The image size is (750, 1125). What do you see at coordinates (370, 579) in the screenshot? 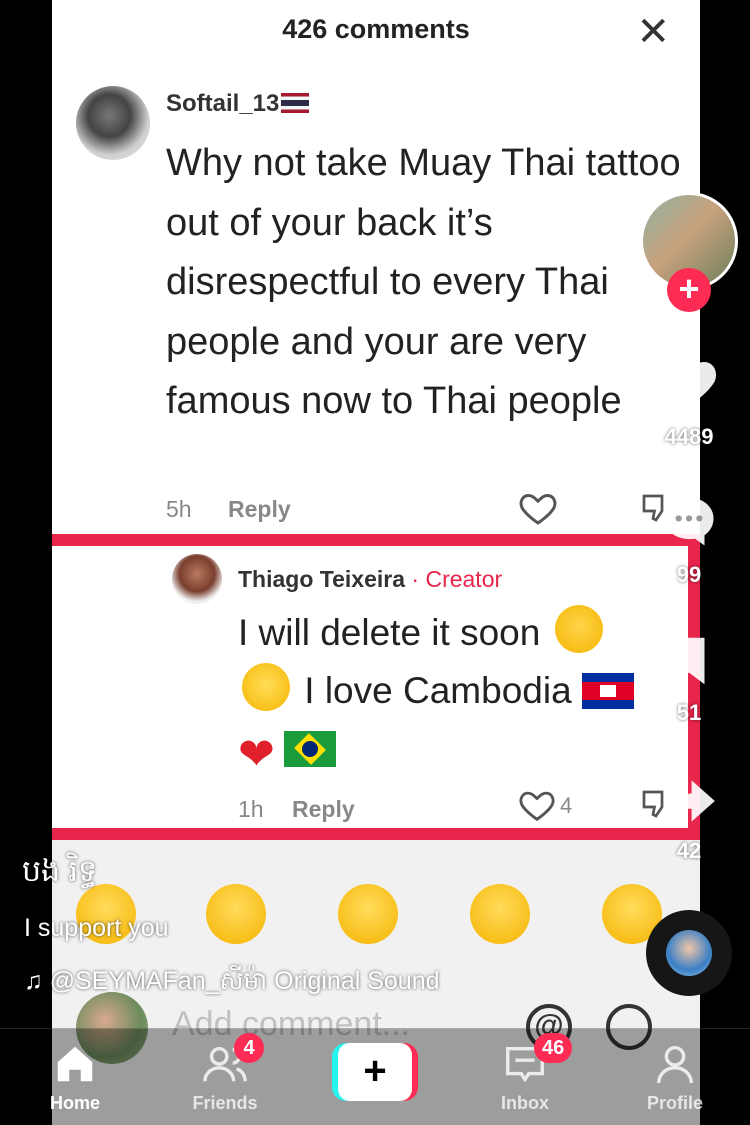
I see `creator-username: Thiago Teixeira · Creator` at bounding box center [370, 579].